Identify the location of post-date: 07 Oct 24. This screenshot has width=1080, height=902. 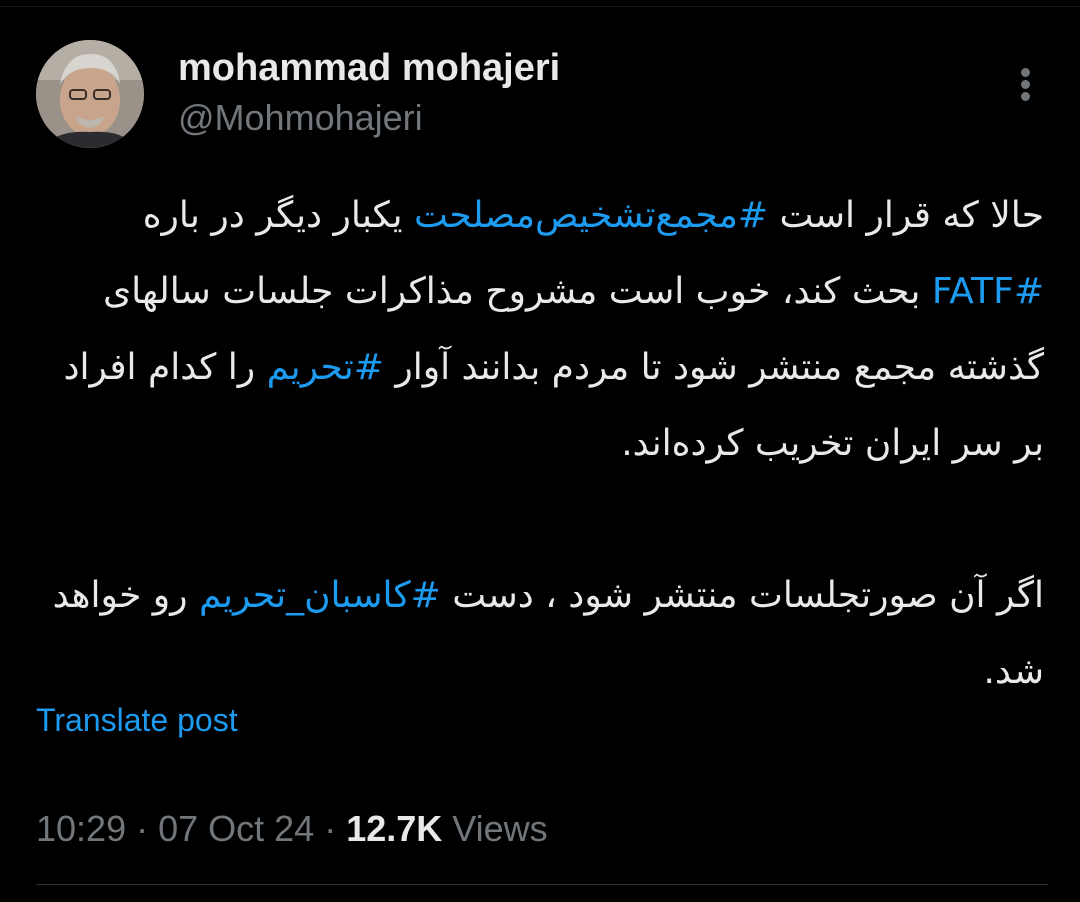
(236, 828).